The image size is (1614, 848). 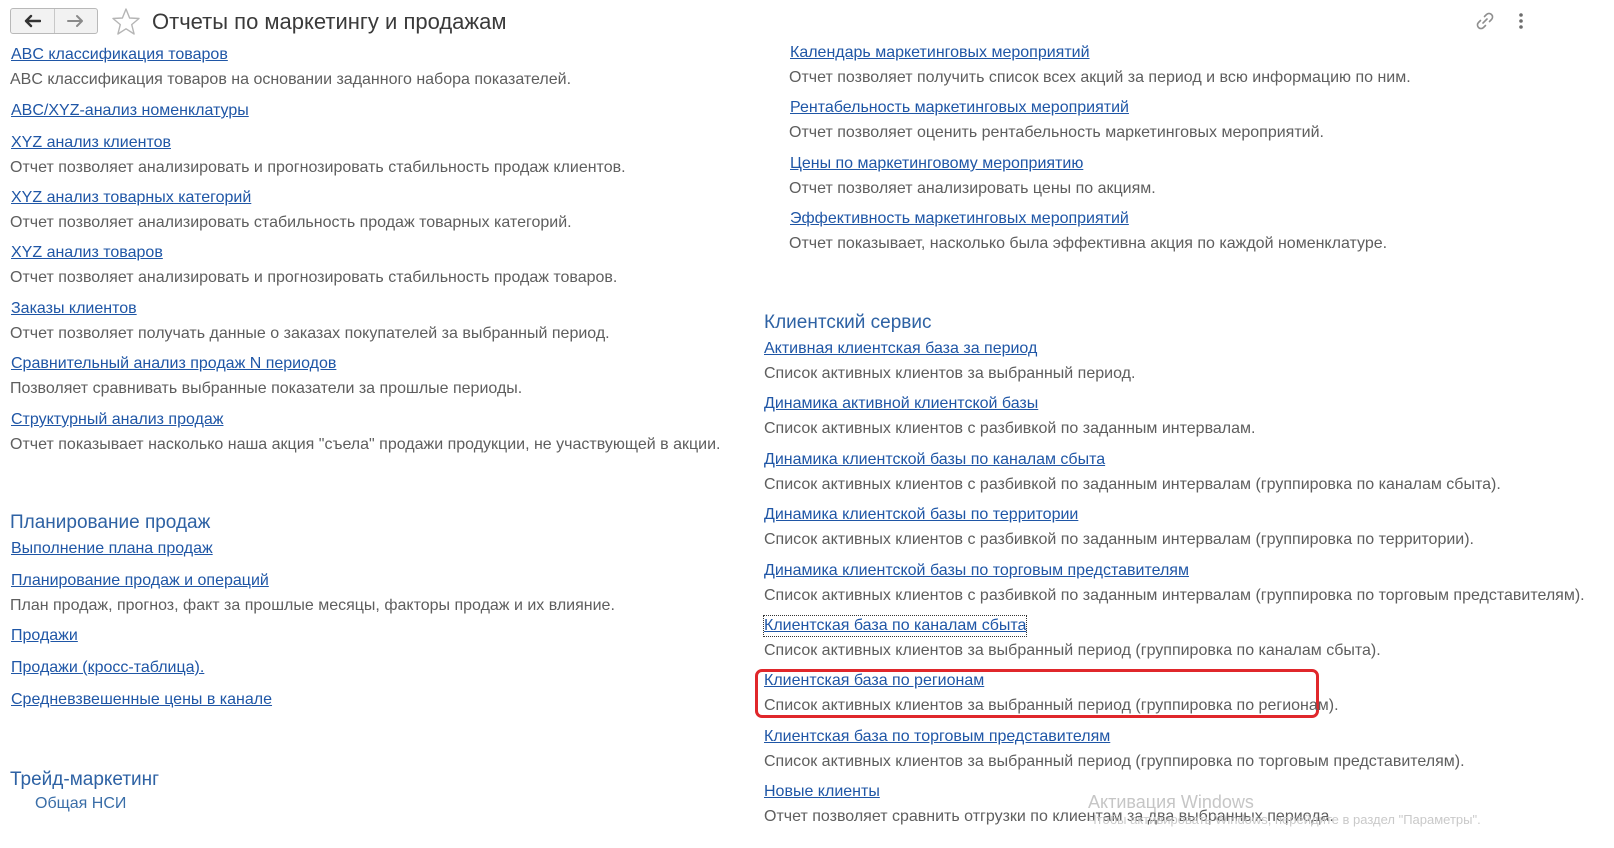 What do you see at coordinates (329, 21) in the screenshot?
I see `page-title: Отчеты по маркетингу и продажам` at bounding box center [329, 21].